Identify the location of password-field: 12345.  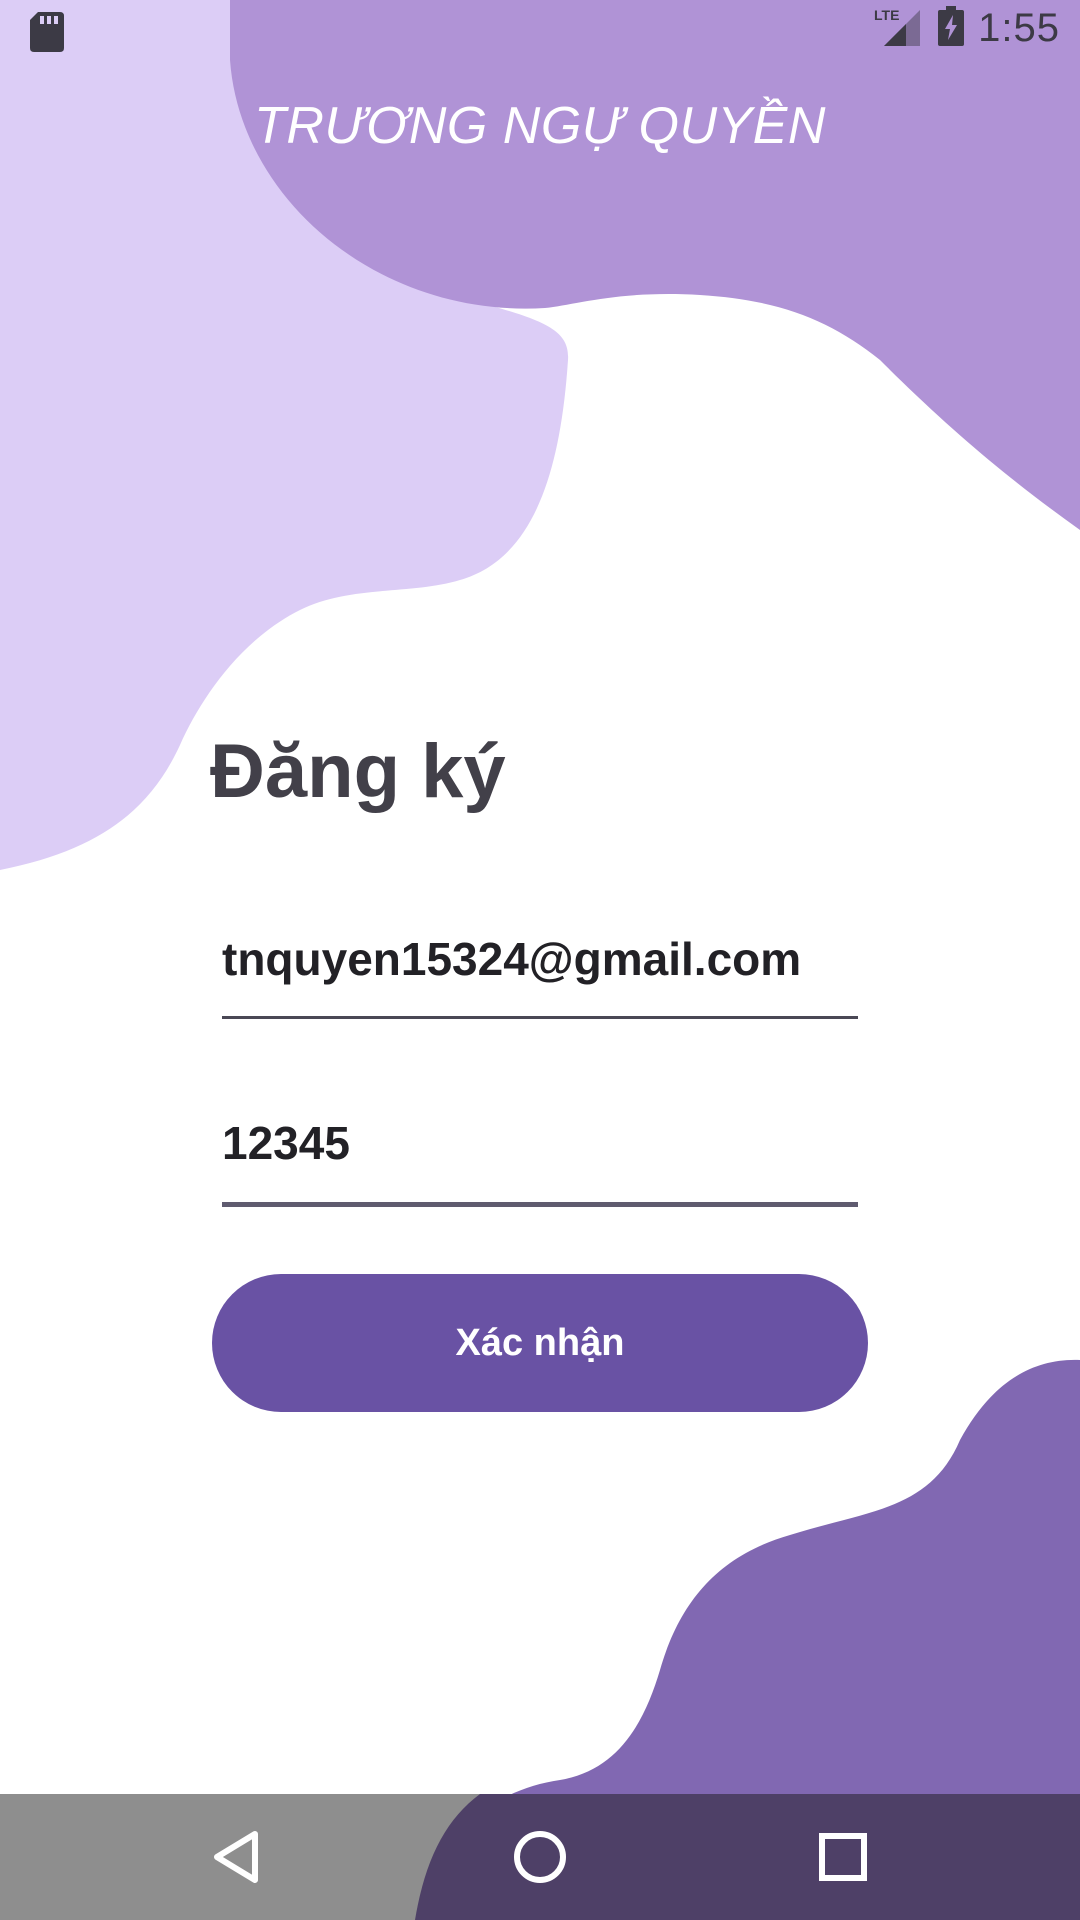
(540, 1162).